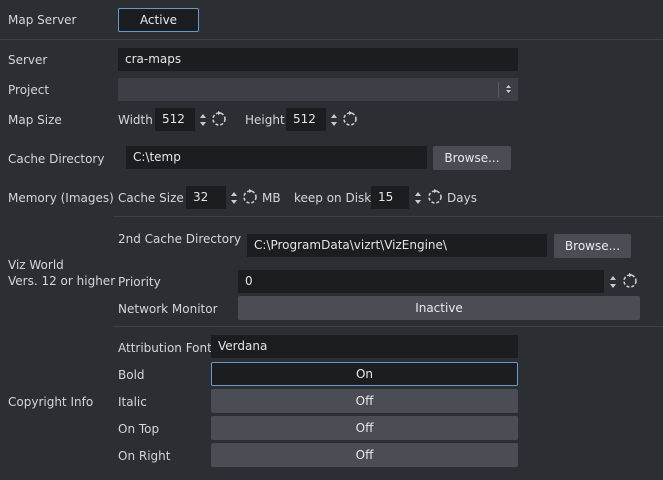 The image size is (663, 480). What do you see at coordinates (135, 120) in the screenshot?
I see `width-label: Width` at bounding box center [135, 120].